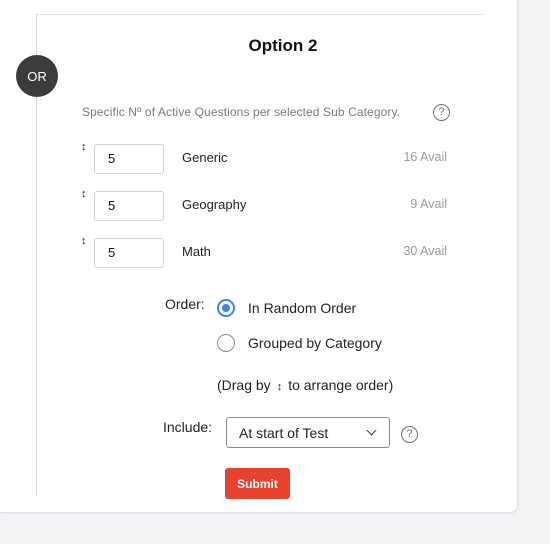 This screenshot has height=544, width=550. What do you see at coordinates (302, 308) in the screenshot?
I see `radio-random-order-label: In Random Order` at bounding box center [302, 308].